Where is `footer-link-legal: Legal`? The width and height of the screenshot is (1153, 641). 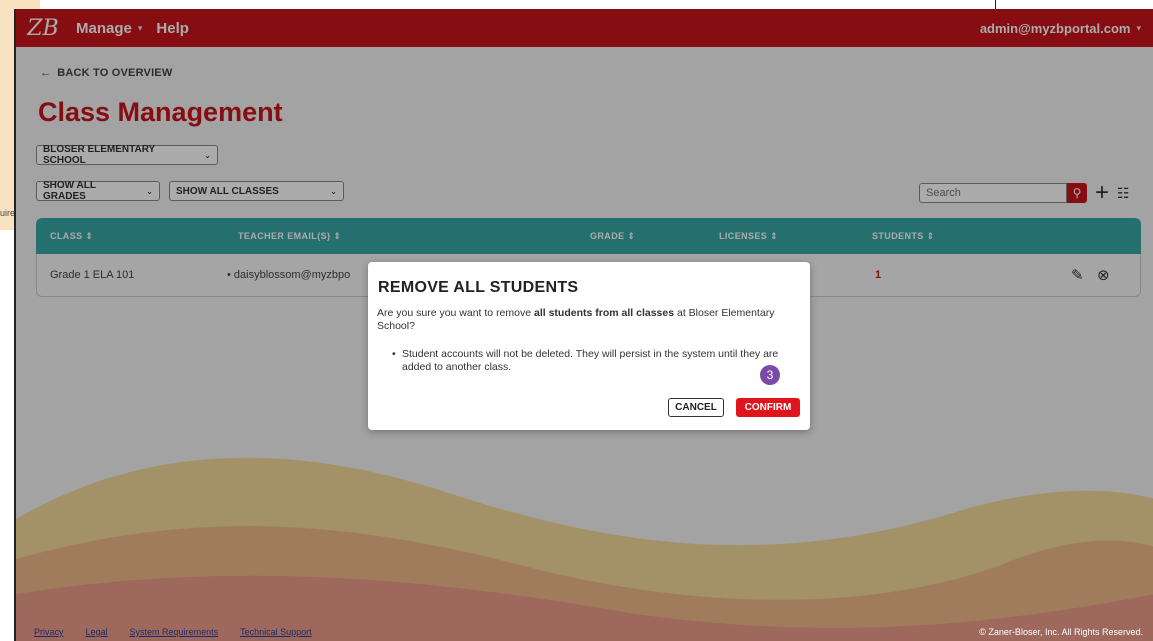
footer-link-legal: Legal is located at coordinates (97, 632).